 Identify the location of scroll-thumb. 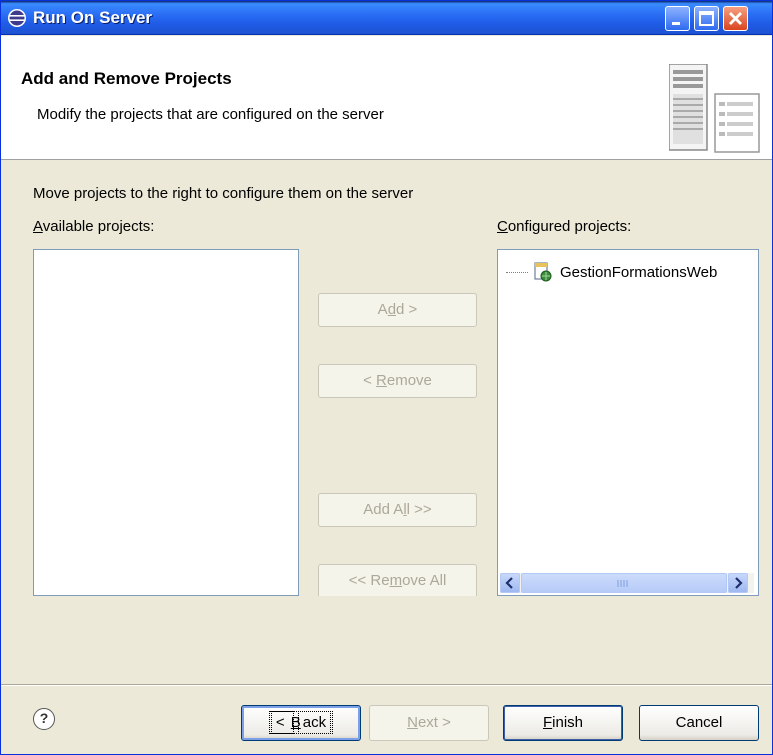
(624, 583).